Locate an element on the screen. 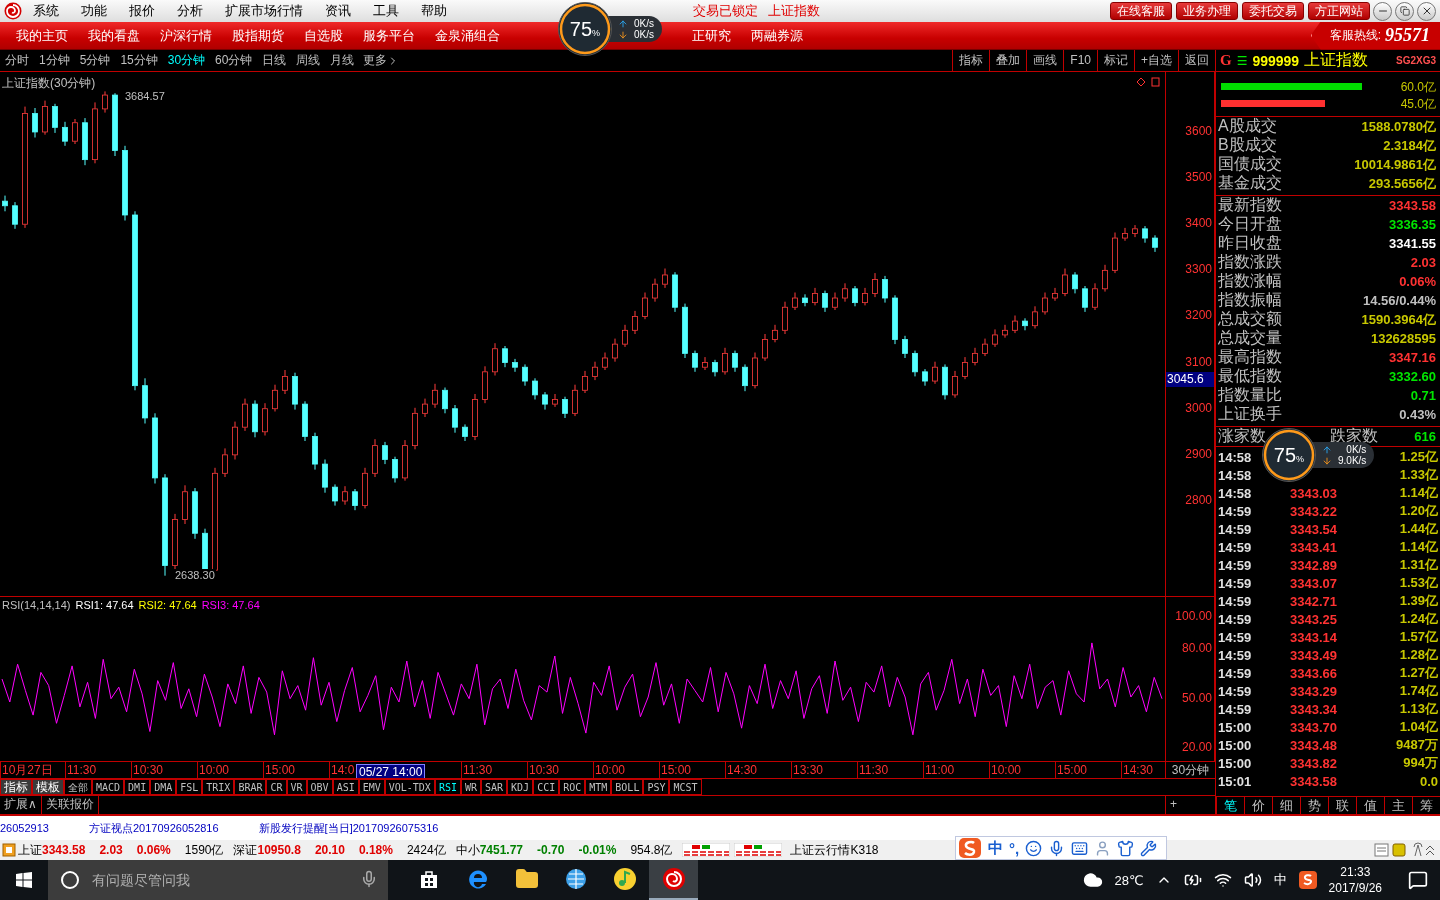 The height and width of the screenshot is (900, 1440). indicator-tab: BRAR is located at coordinates (250, 787).